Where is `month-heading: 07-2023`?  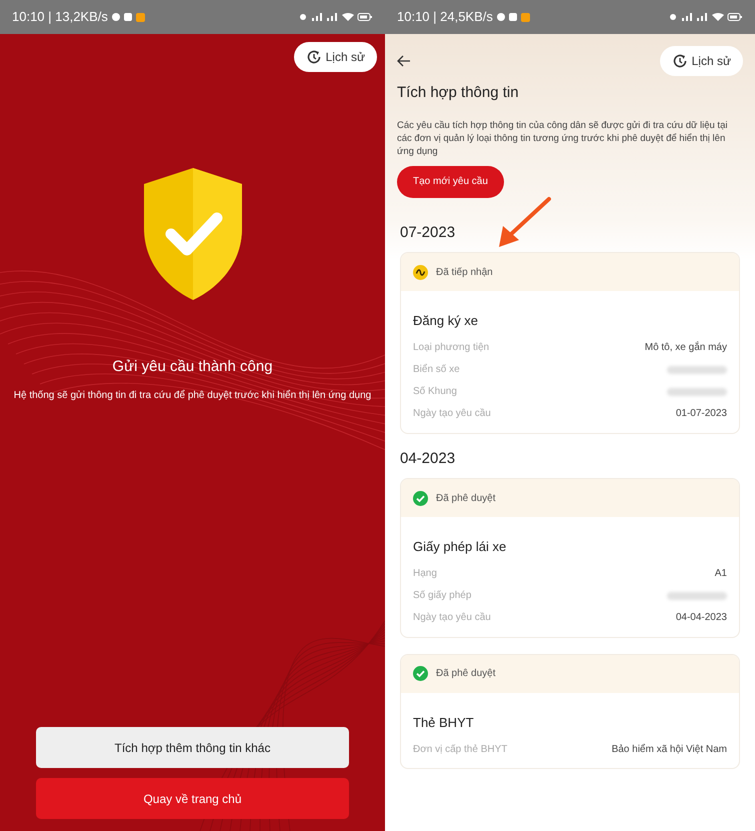
month-heading: 07-2023 is located at coordinates (428, 232).